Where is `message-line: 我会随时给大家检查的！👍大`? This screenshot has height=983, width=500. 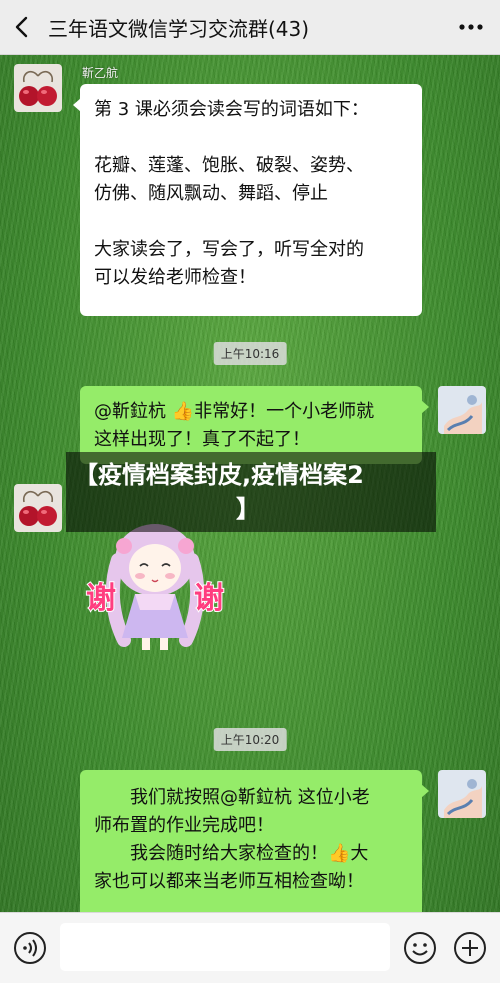 message-line: 我会随时给大家检查的！👍大 is located at coordinates (251, 854).